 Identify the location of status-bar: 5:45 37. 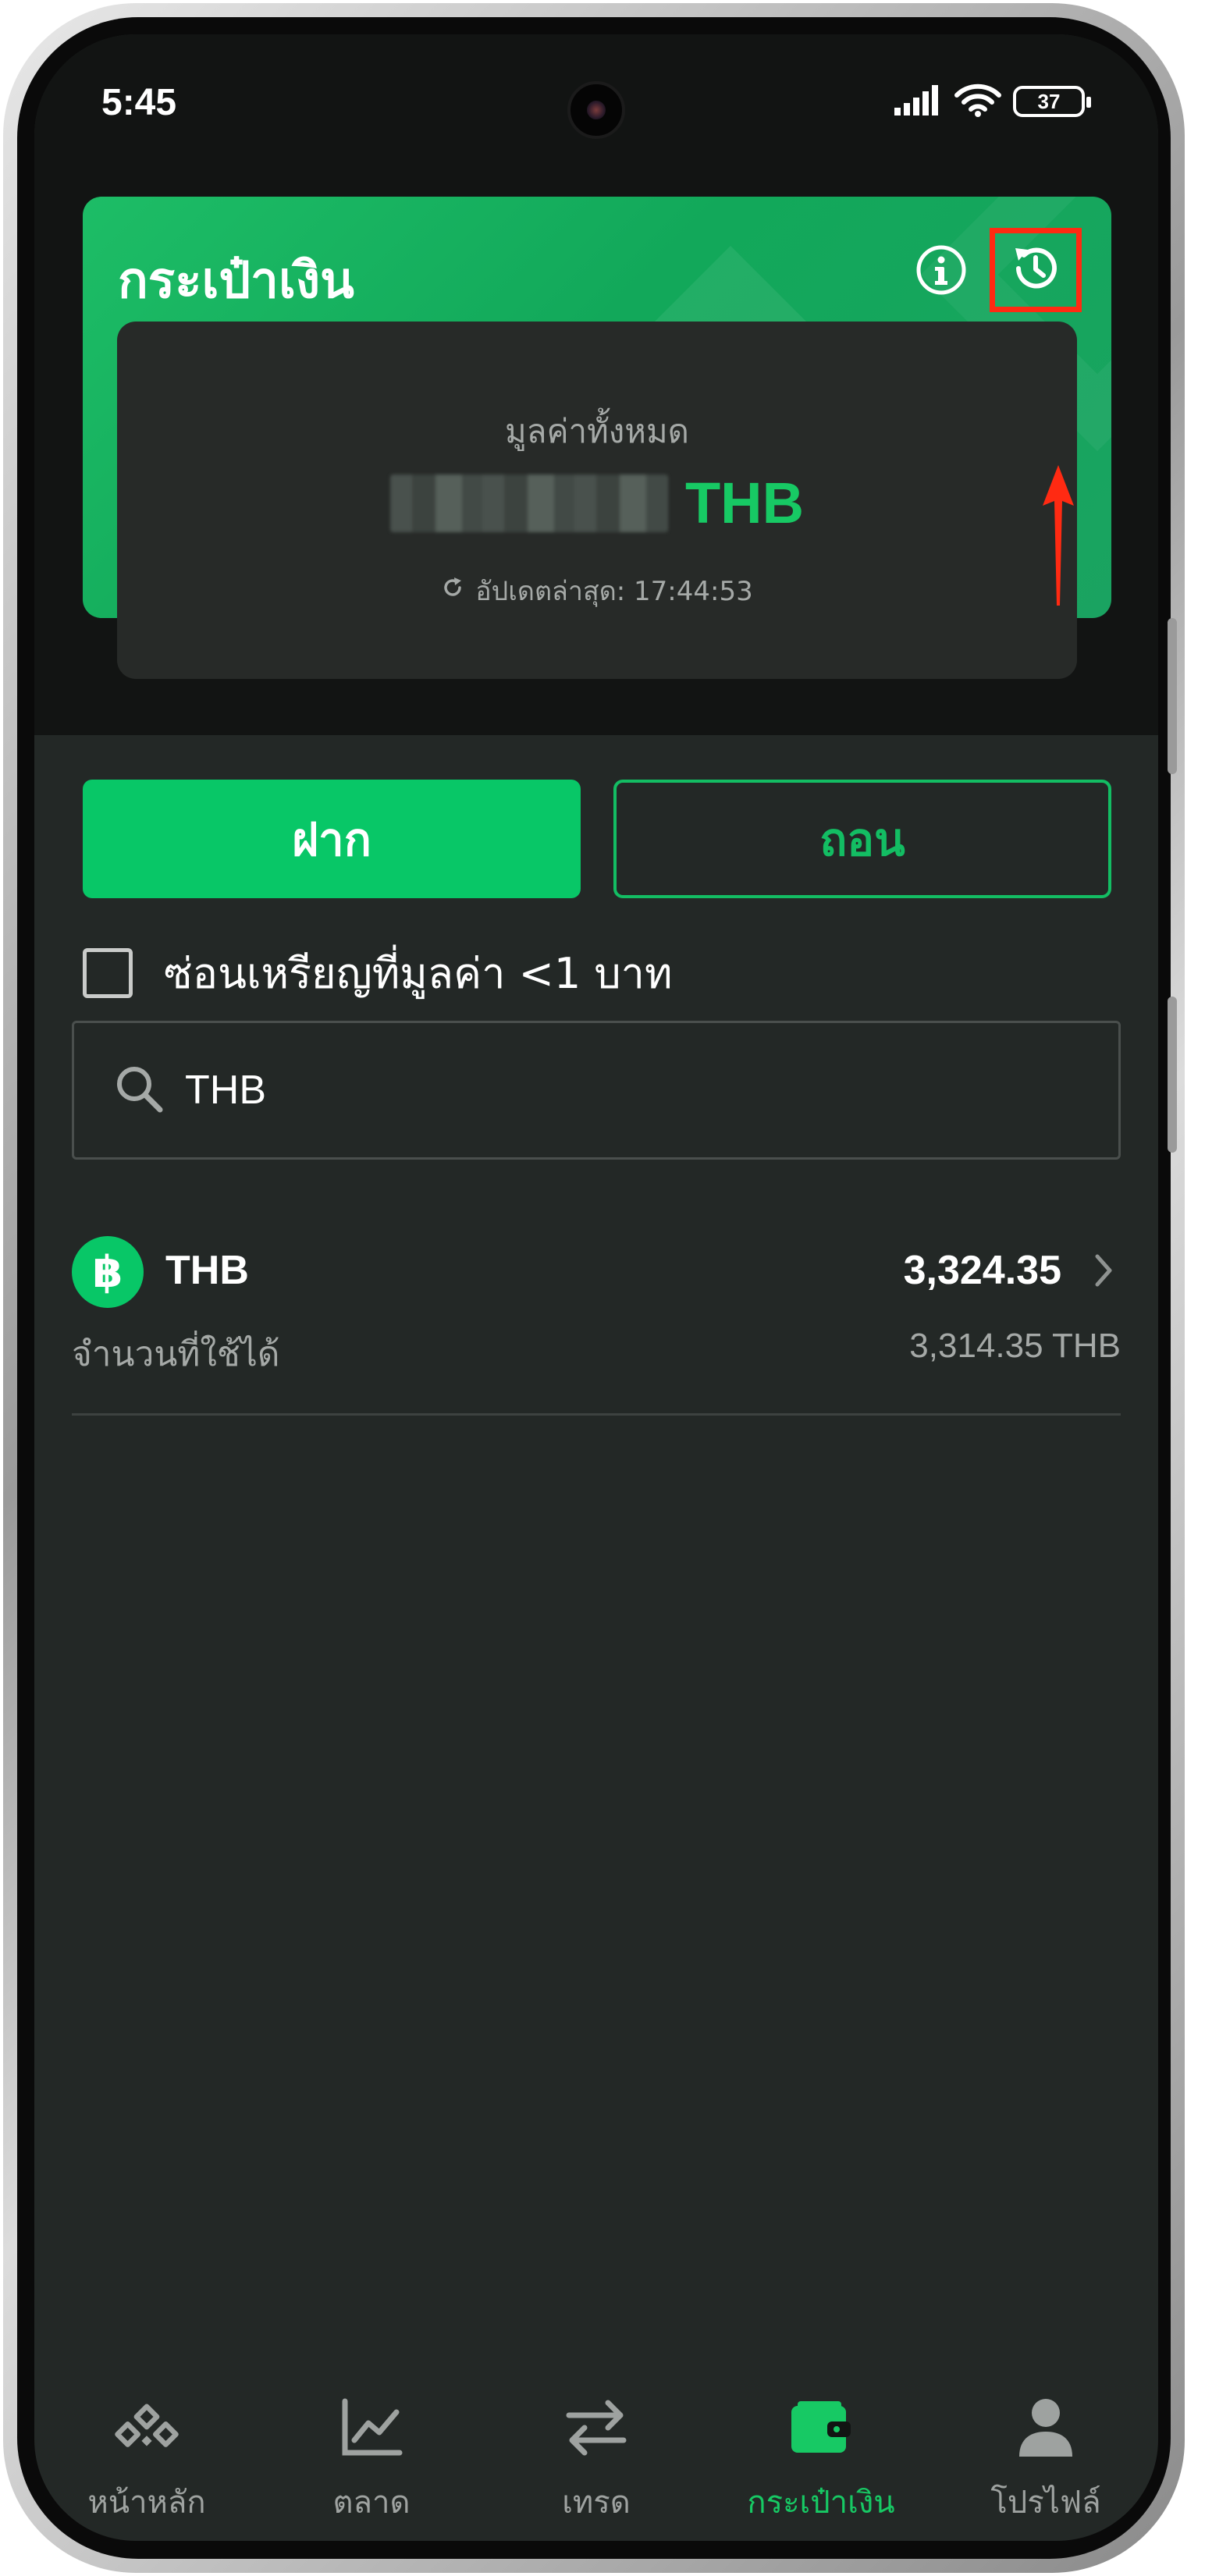
(596, 91).